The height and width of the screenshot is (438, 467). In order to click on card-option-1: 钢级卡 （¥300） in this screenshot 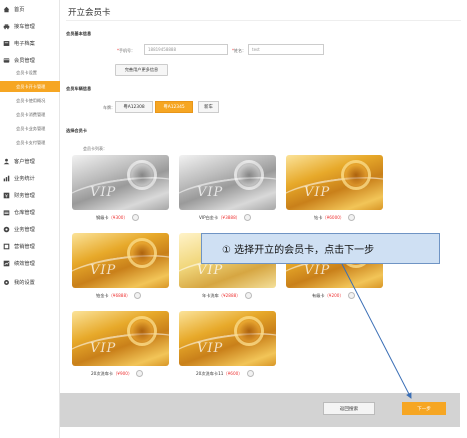, I will do `click(117, 217)`.